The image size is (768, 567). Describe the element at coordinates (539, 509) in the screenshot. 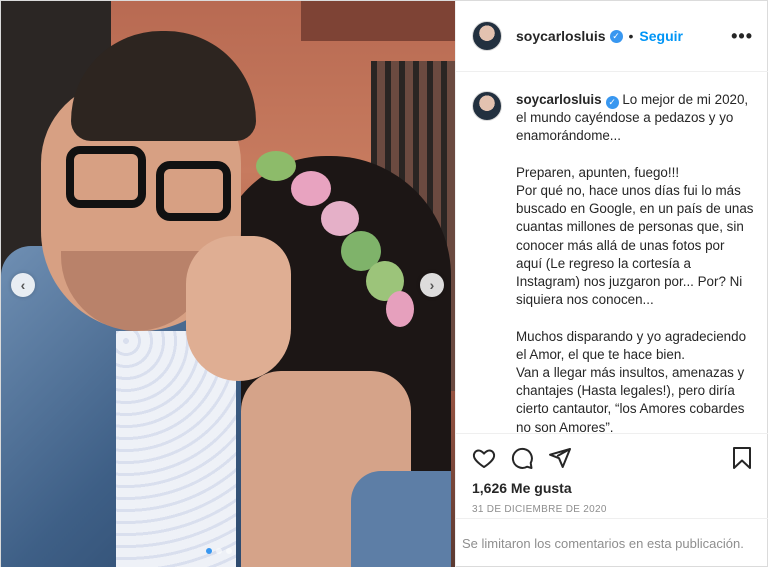

I see `post-date: 31 DE DICIEMBRE DE 2020` at that location.